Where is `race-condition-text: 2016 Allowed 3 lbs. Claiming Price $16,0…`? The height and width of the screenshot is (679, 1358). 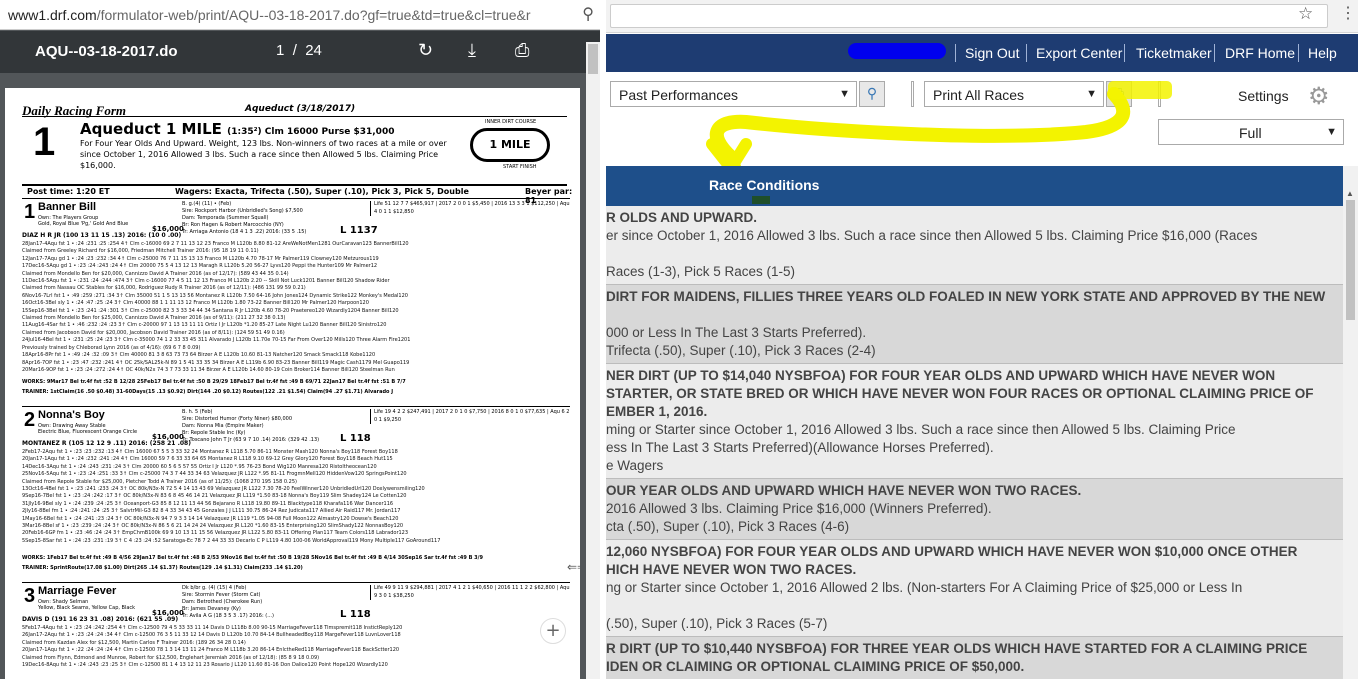 race-condition-text: 2016 Allowed 3 lbs. Claiming Price $16,0… is located at coordinates (799, 508).